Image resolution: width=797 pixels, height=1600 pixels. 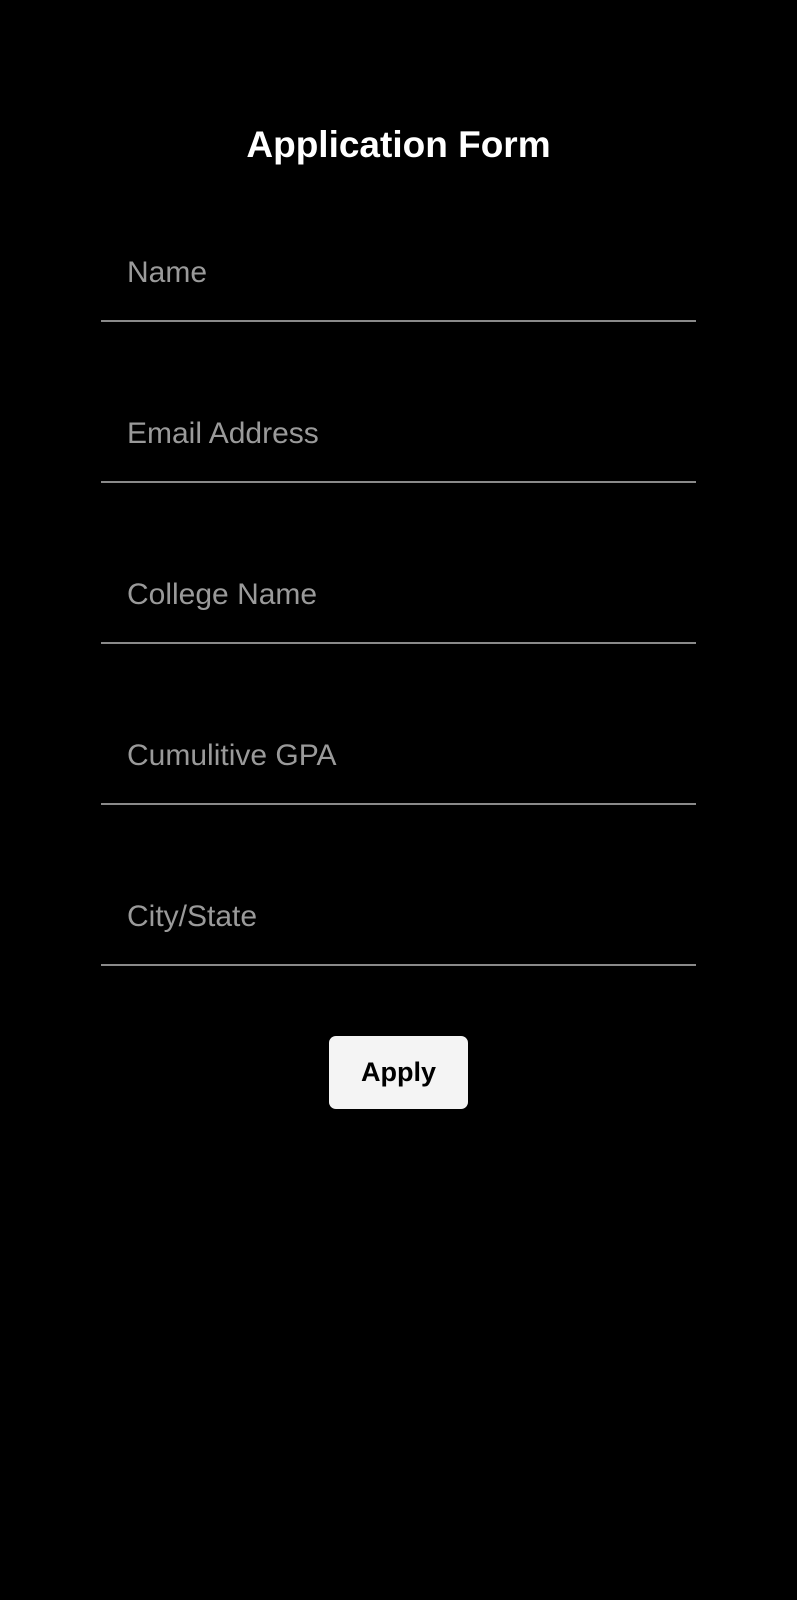 I want to click on email-field, so click(x=398, y=467).